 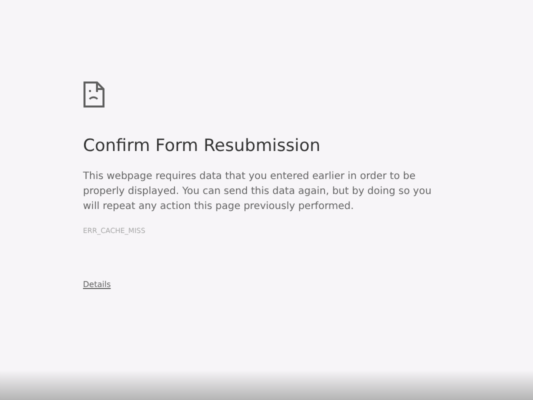 What do you see at coordinates (94, 94) in the screenshot?
I see `sad-document-icon` at bounding box center [94, 94].